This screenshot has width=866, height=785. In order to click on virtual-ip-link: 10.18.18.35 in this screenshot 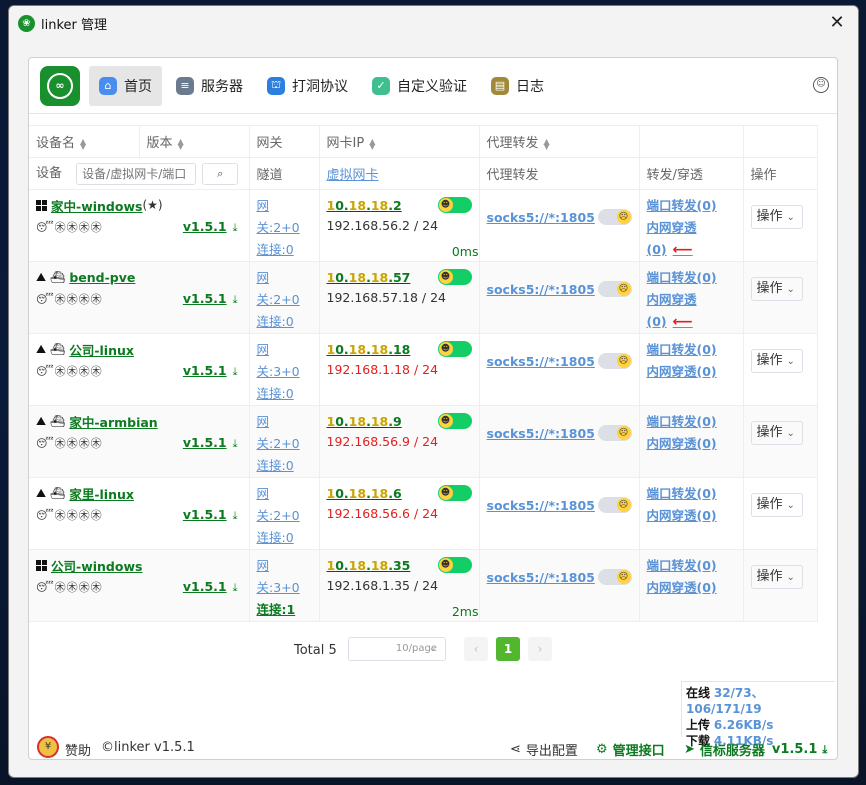, I will do `click(369, 565)`.